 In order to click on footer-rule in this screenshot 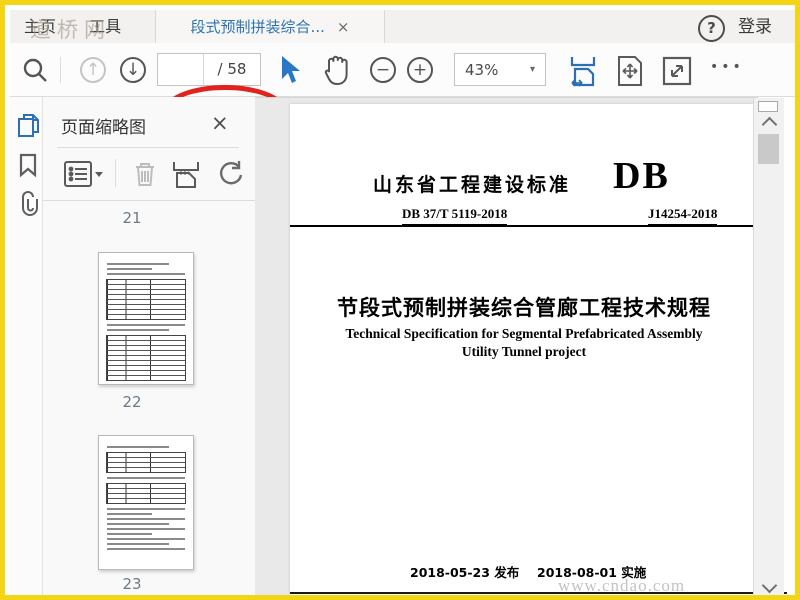, I will do `click(538, 593)`.